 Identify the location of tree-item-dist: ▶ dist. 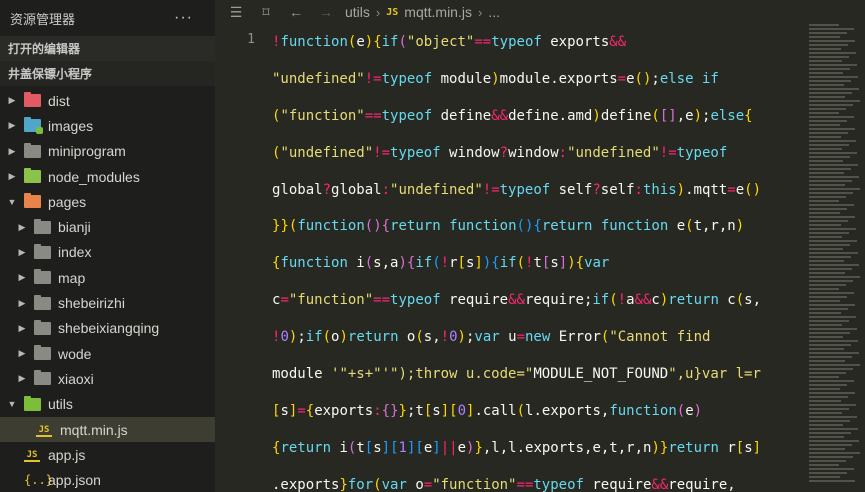
(107, 100).